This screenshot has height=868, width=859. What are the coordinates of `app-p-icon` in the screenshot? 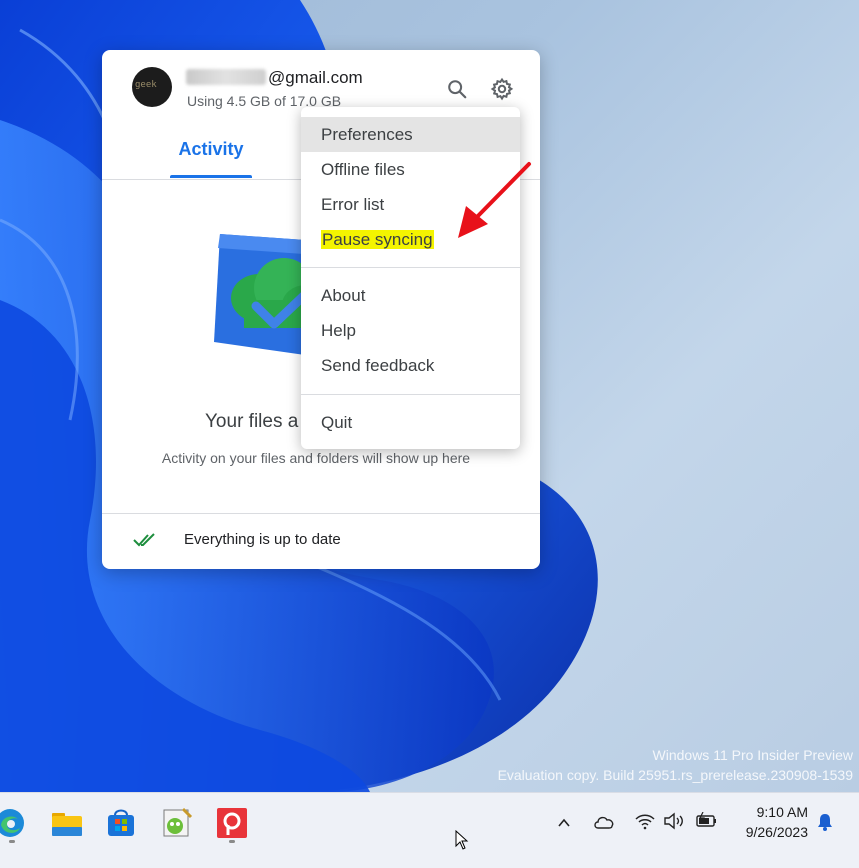 It's located at (232, 823).